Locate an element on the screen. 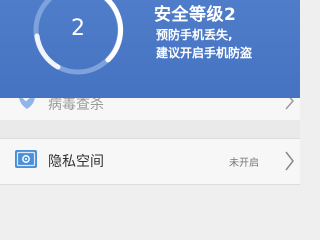 The width and height of the screenshot is (320, 240). security-level-gauge: 2 is located at coordinates (78, 46).